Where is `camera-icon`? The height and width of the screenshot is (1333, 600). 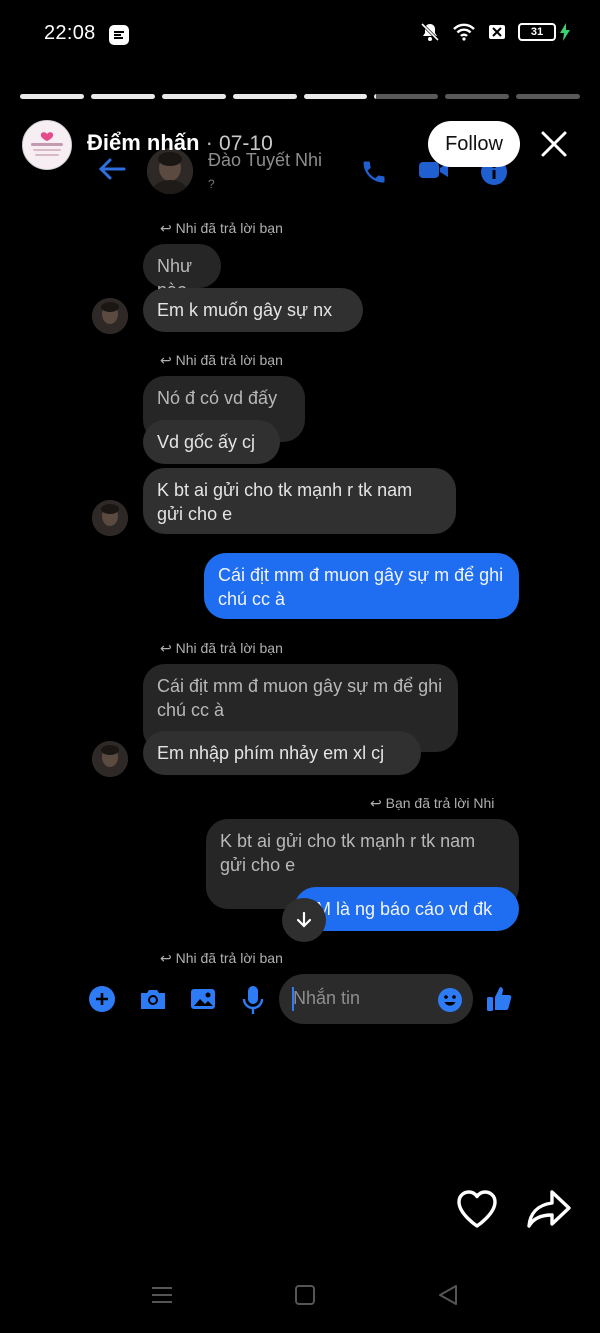
camera-icon is located at coordinates (153, 999).